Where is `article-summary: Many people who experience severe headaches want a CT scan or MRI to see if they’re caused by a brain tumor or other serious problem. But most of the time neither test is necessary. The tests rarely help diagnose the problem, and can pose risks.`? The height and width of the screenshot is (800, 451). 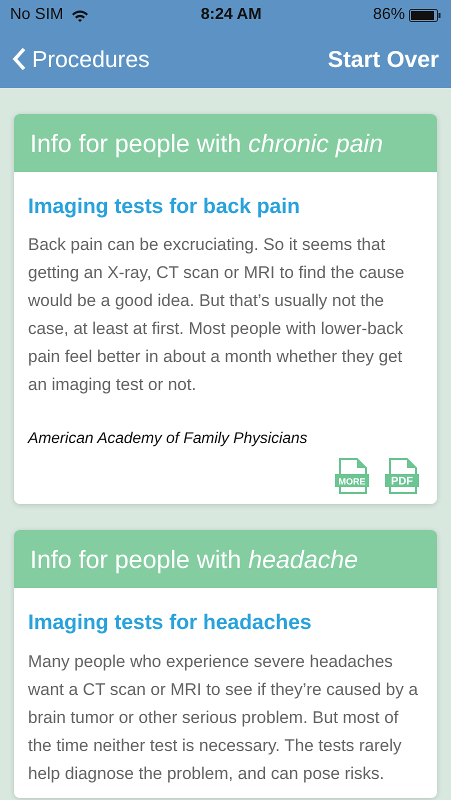
article-summary: Many people who experience severe headaches want a CT scan or MRI to see if they’re caused by a brain tumor or other serious problem. But most of the time neither test is necessary. The tests rarely help diagnose the problem, and can pose risks. is located at coordinates (223, 717).